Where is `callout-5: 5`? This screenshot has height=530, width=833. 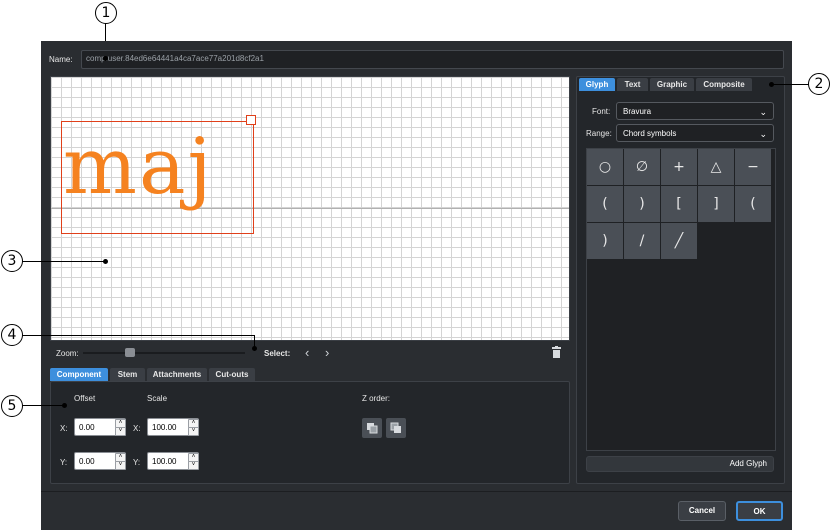 callout-5: 5 is located at coordinates (12, 406).